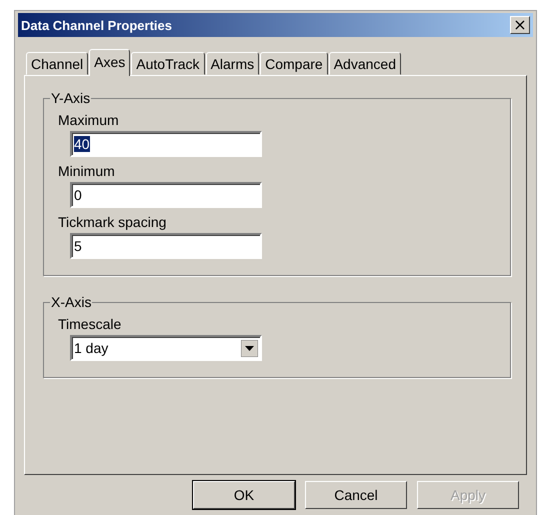 The width and height of the screenshot is (544, 515). I want to click on field-label: Timescale, so click(90, 324).